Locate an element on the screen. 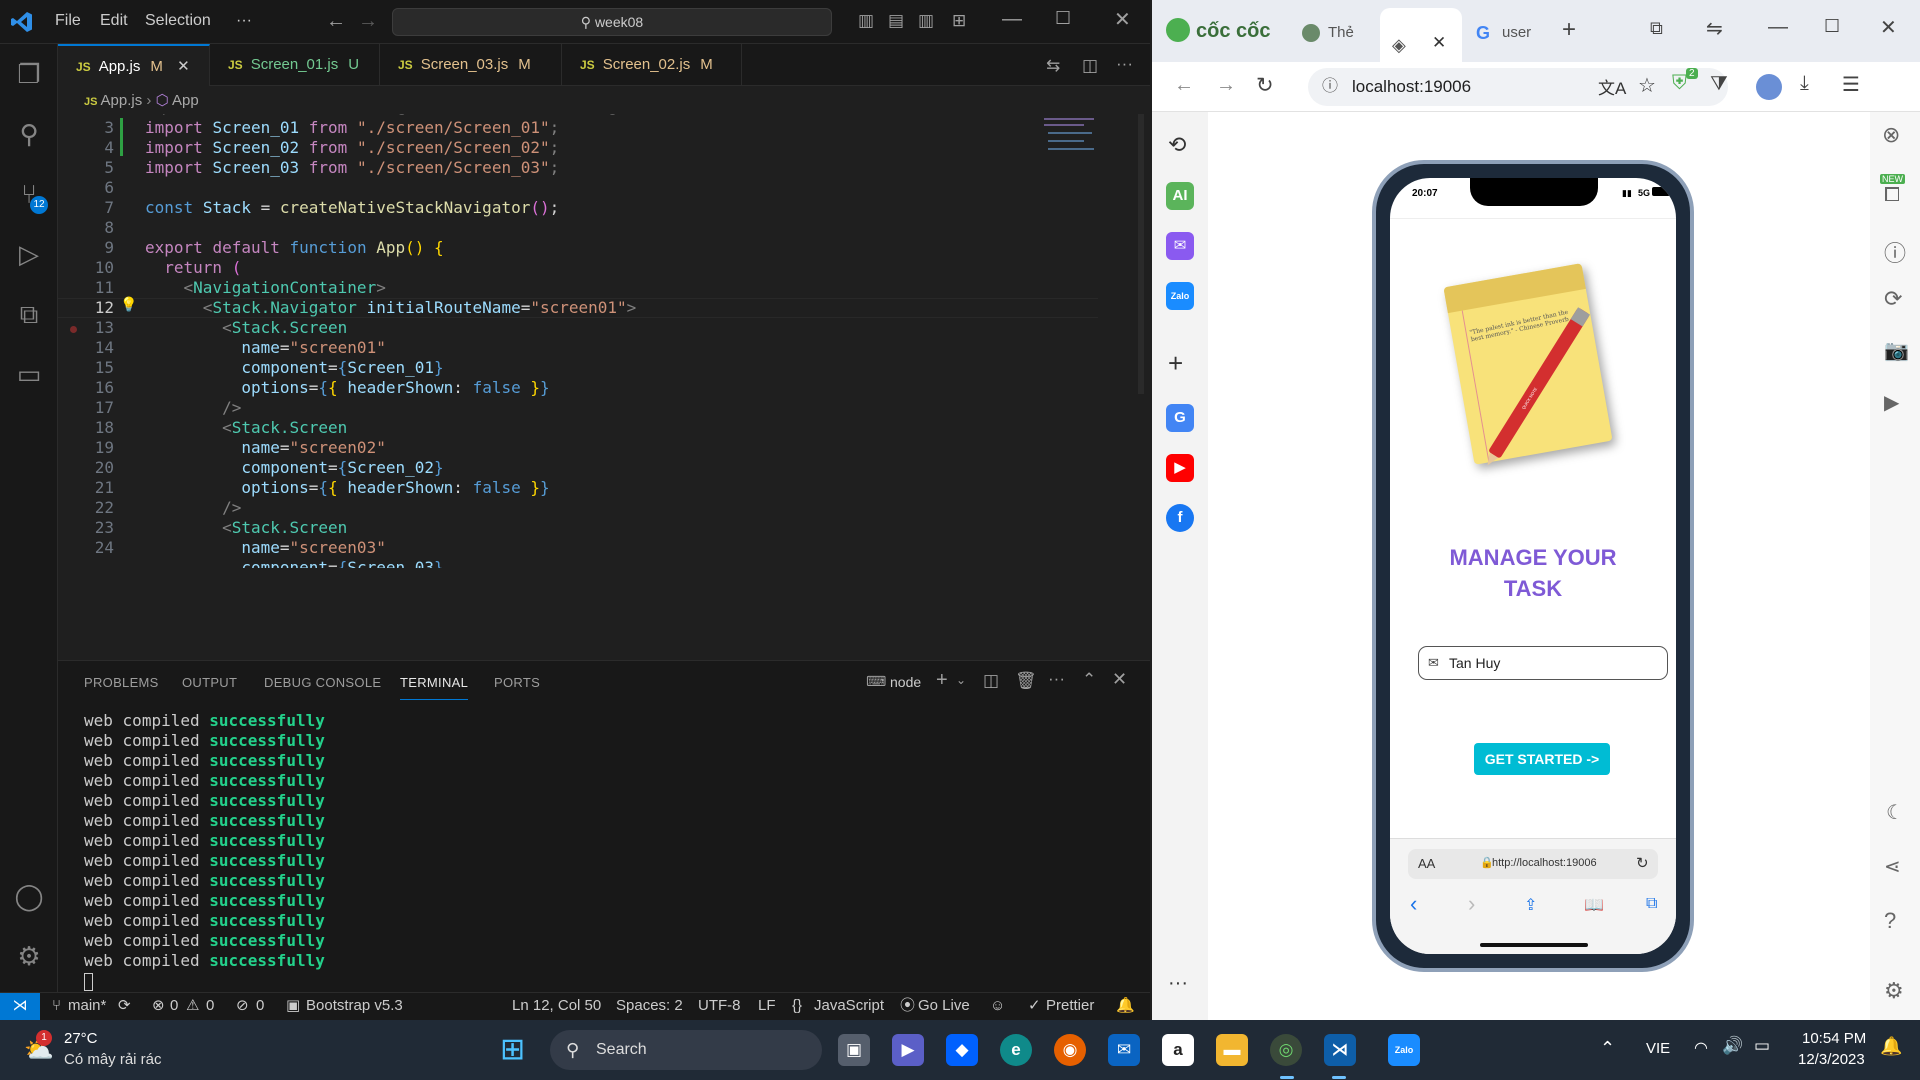  task-view-icon: ▣ is located at coordinates (854, 1050).